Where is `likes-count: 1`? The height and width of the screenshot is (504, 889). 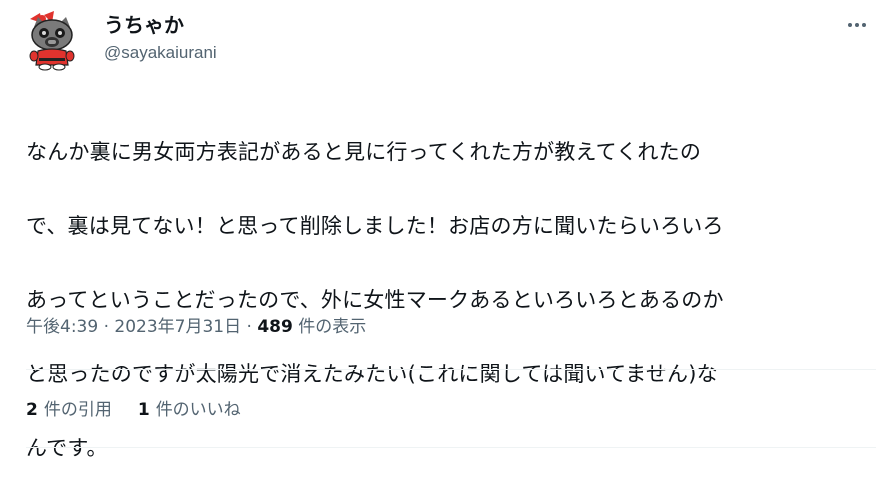
likes-count: 1 is located at coordinates (143, 410).